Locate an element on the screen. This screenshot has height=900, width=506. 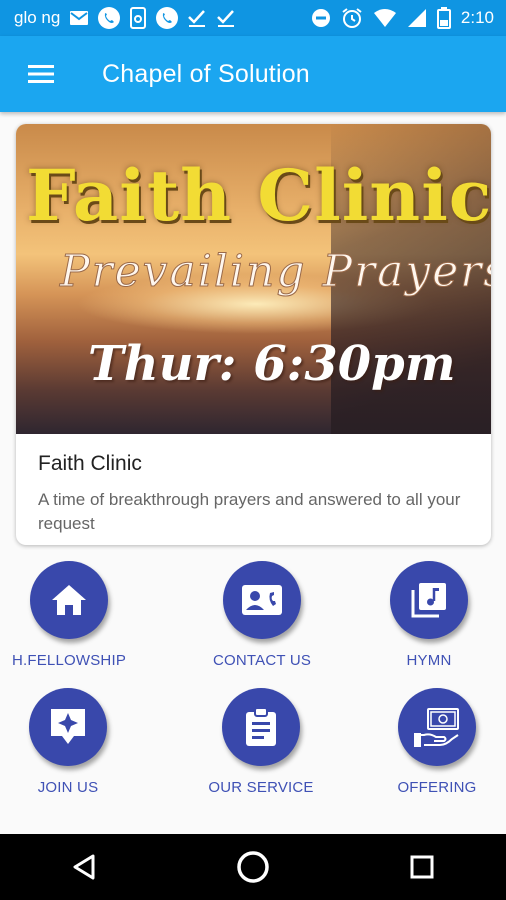
menu-item-label: JOIN US is located at coordinates (68, 787).